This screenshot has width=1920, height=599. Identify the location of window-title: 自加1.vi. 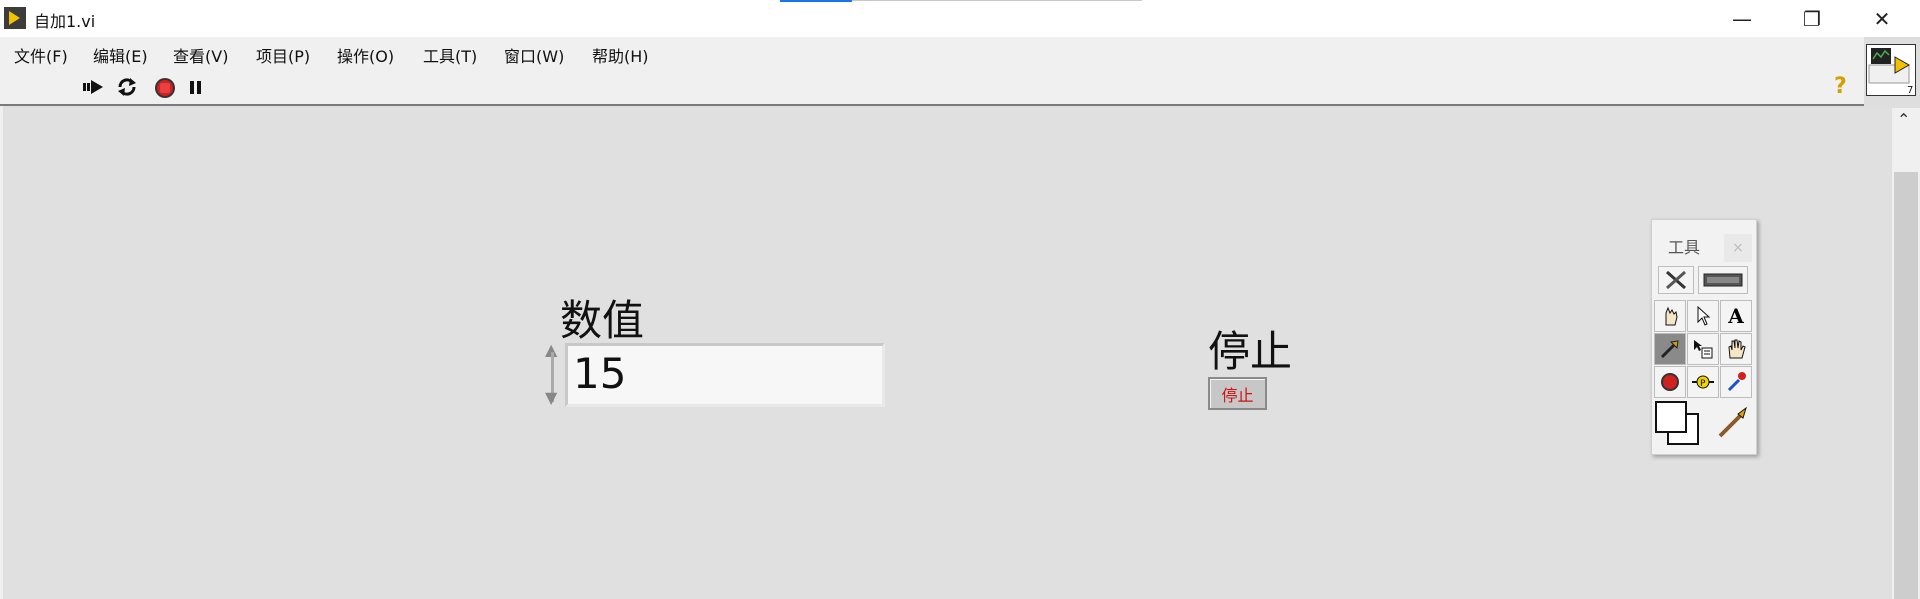
(65, 21).